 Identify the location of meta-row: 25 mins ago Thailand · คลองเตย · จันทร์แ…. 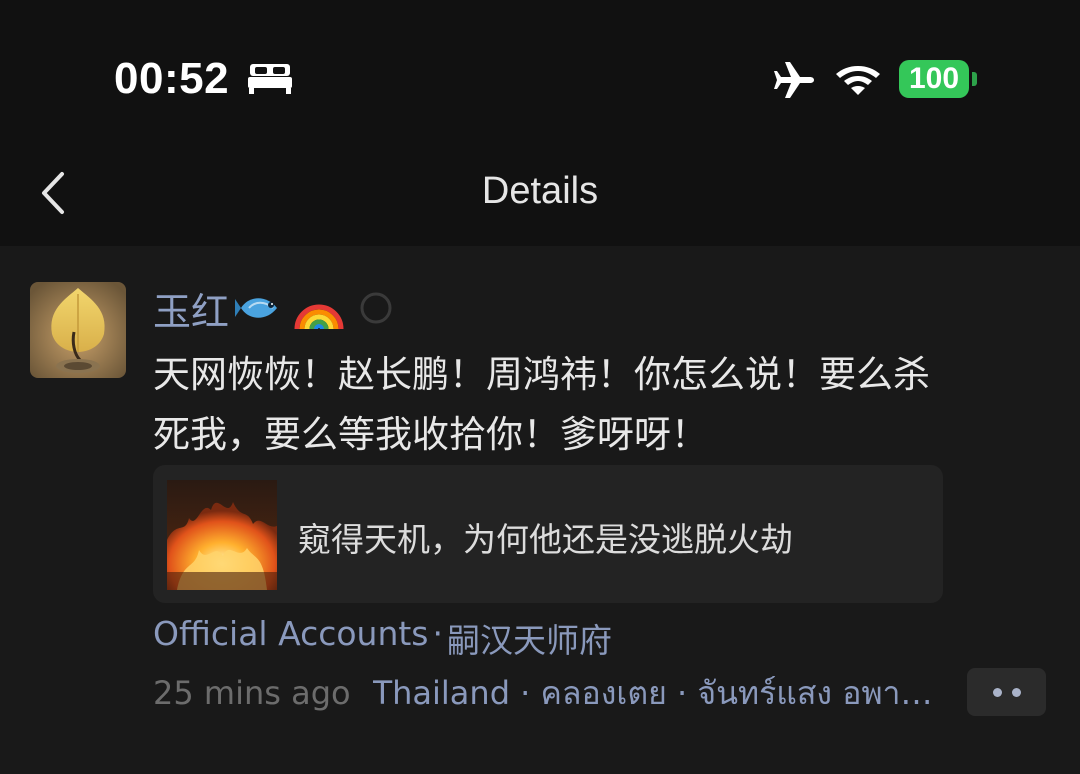
(545, 693).